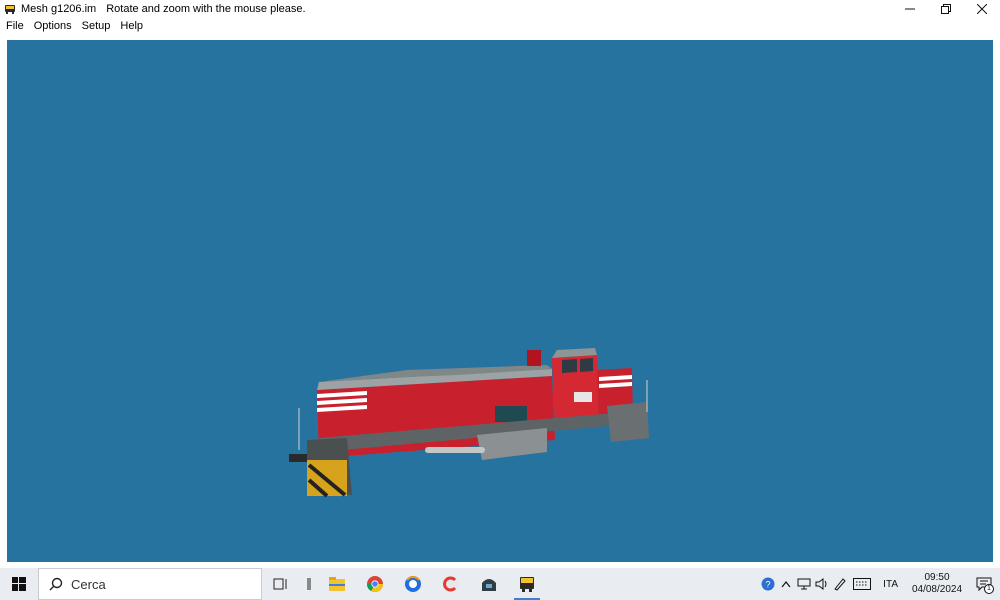 This screenshot has height=600, width=1000. I want to click on minimize-icon, so click(910, 9).